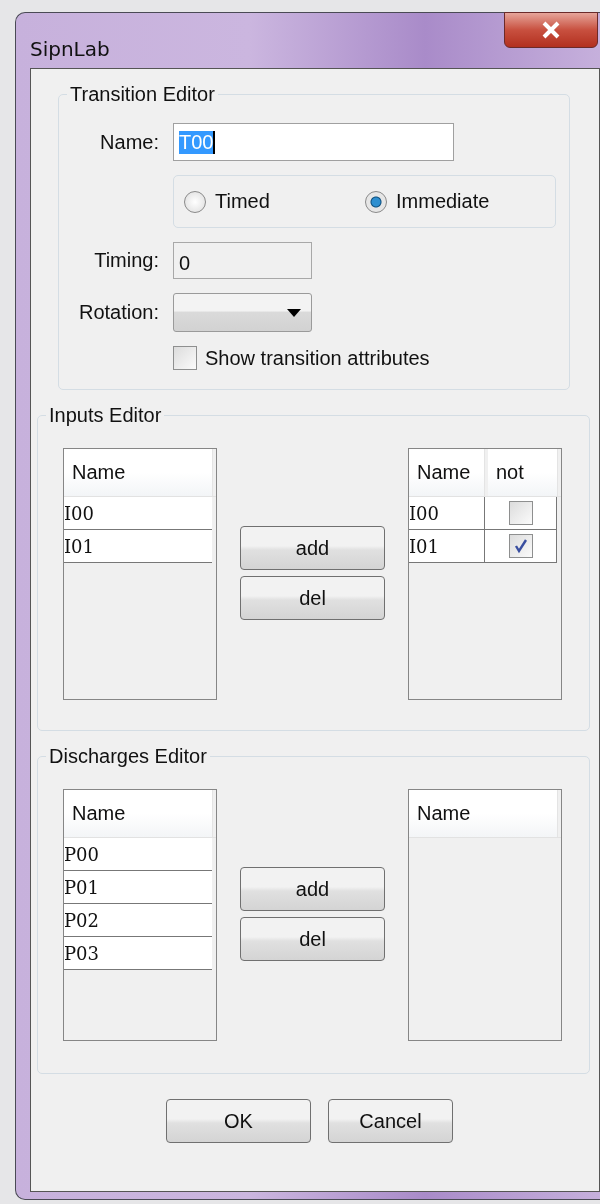 This screenshot has height=1204, width=600. What do you see at coordinates (294, 312) in the screenshot?
I see `caret-icon` at bounding box center [294, 312].